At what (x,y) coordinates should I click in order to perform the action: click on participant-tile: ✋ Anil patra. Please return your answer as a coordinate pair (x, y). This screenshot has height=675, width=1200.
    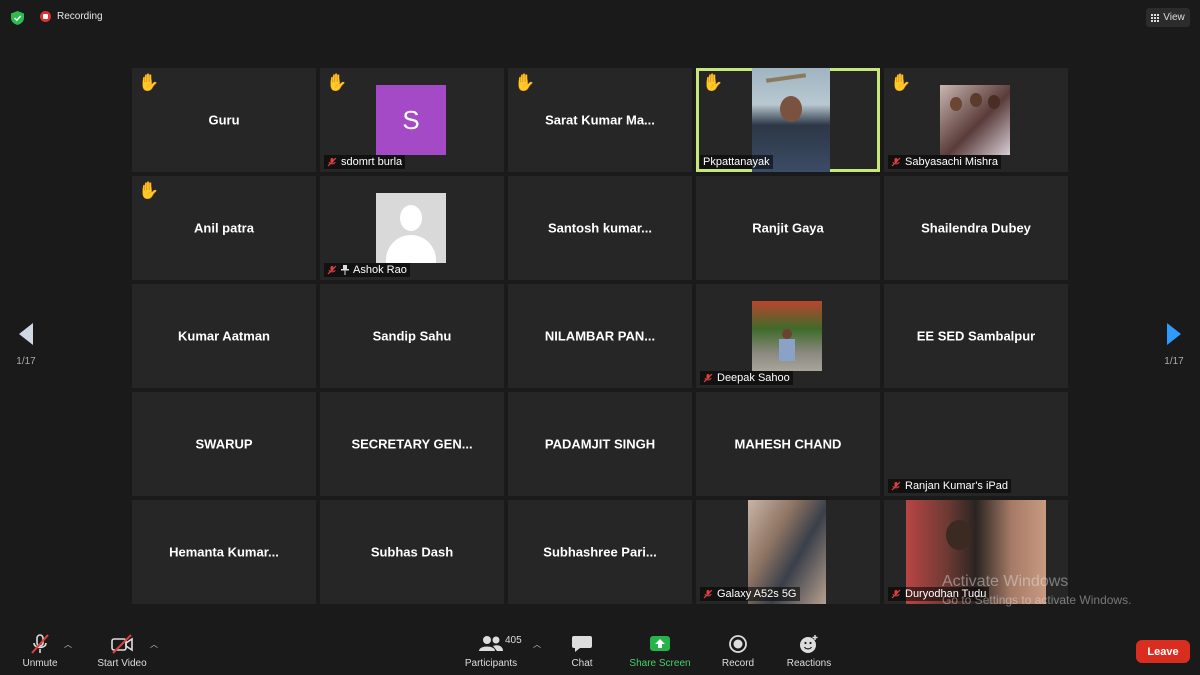
    Looking at the image, I should click on (224, 228).